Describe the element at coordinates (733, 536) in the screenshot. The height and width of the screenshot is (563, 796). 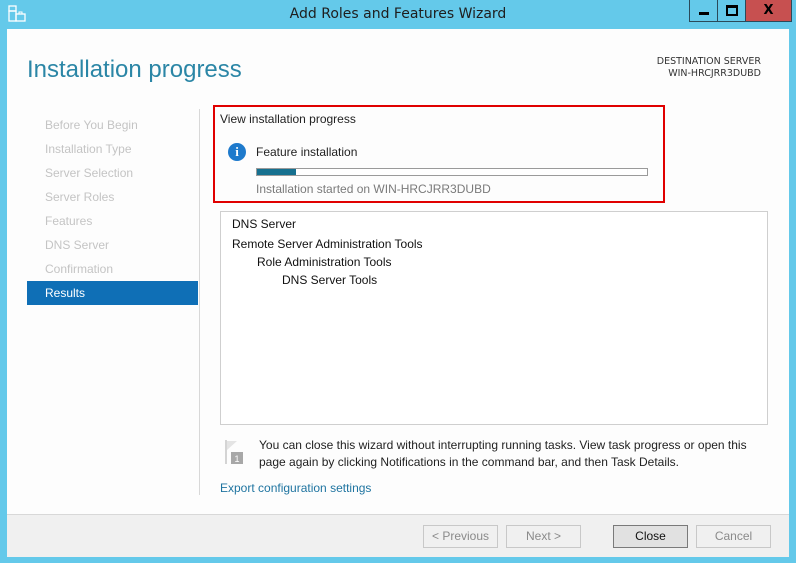
I see `cancel-button: Cancel` at that location.